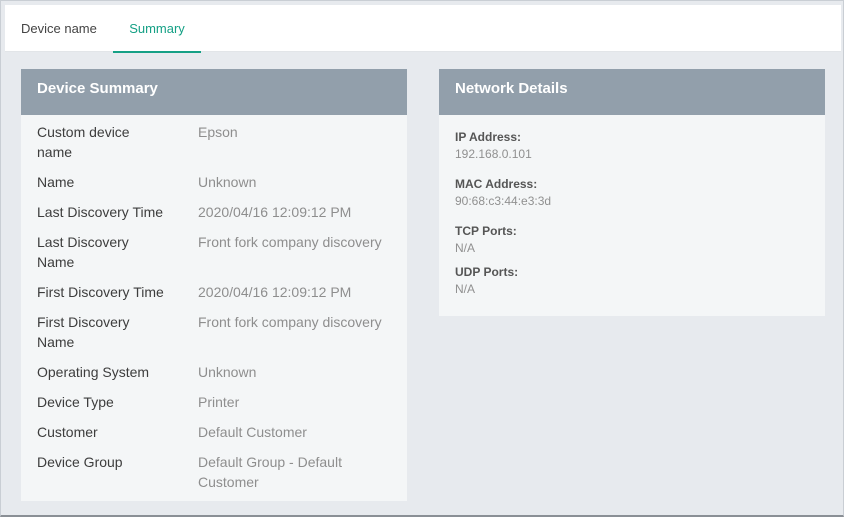 Image resolution: width=844 pixels, height=517 pixels. What do you see at coordinates (157, 29) in the screenshot?
I see `tab-summary: Summary` at bounding box center [157, 29].